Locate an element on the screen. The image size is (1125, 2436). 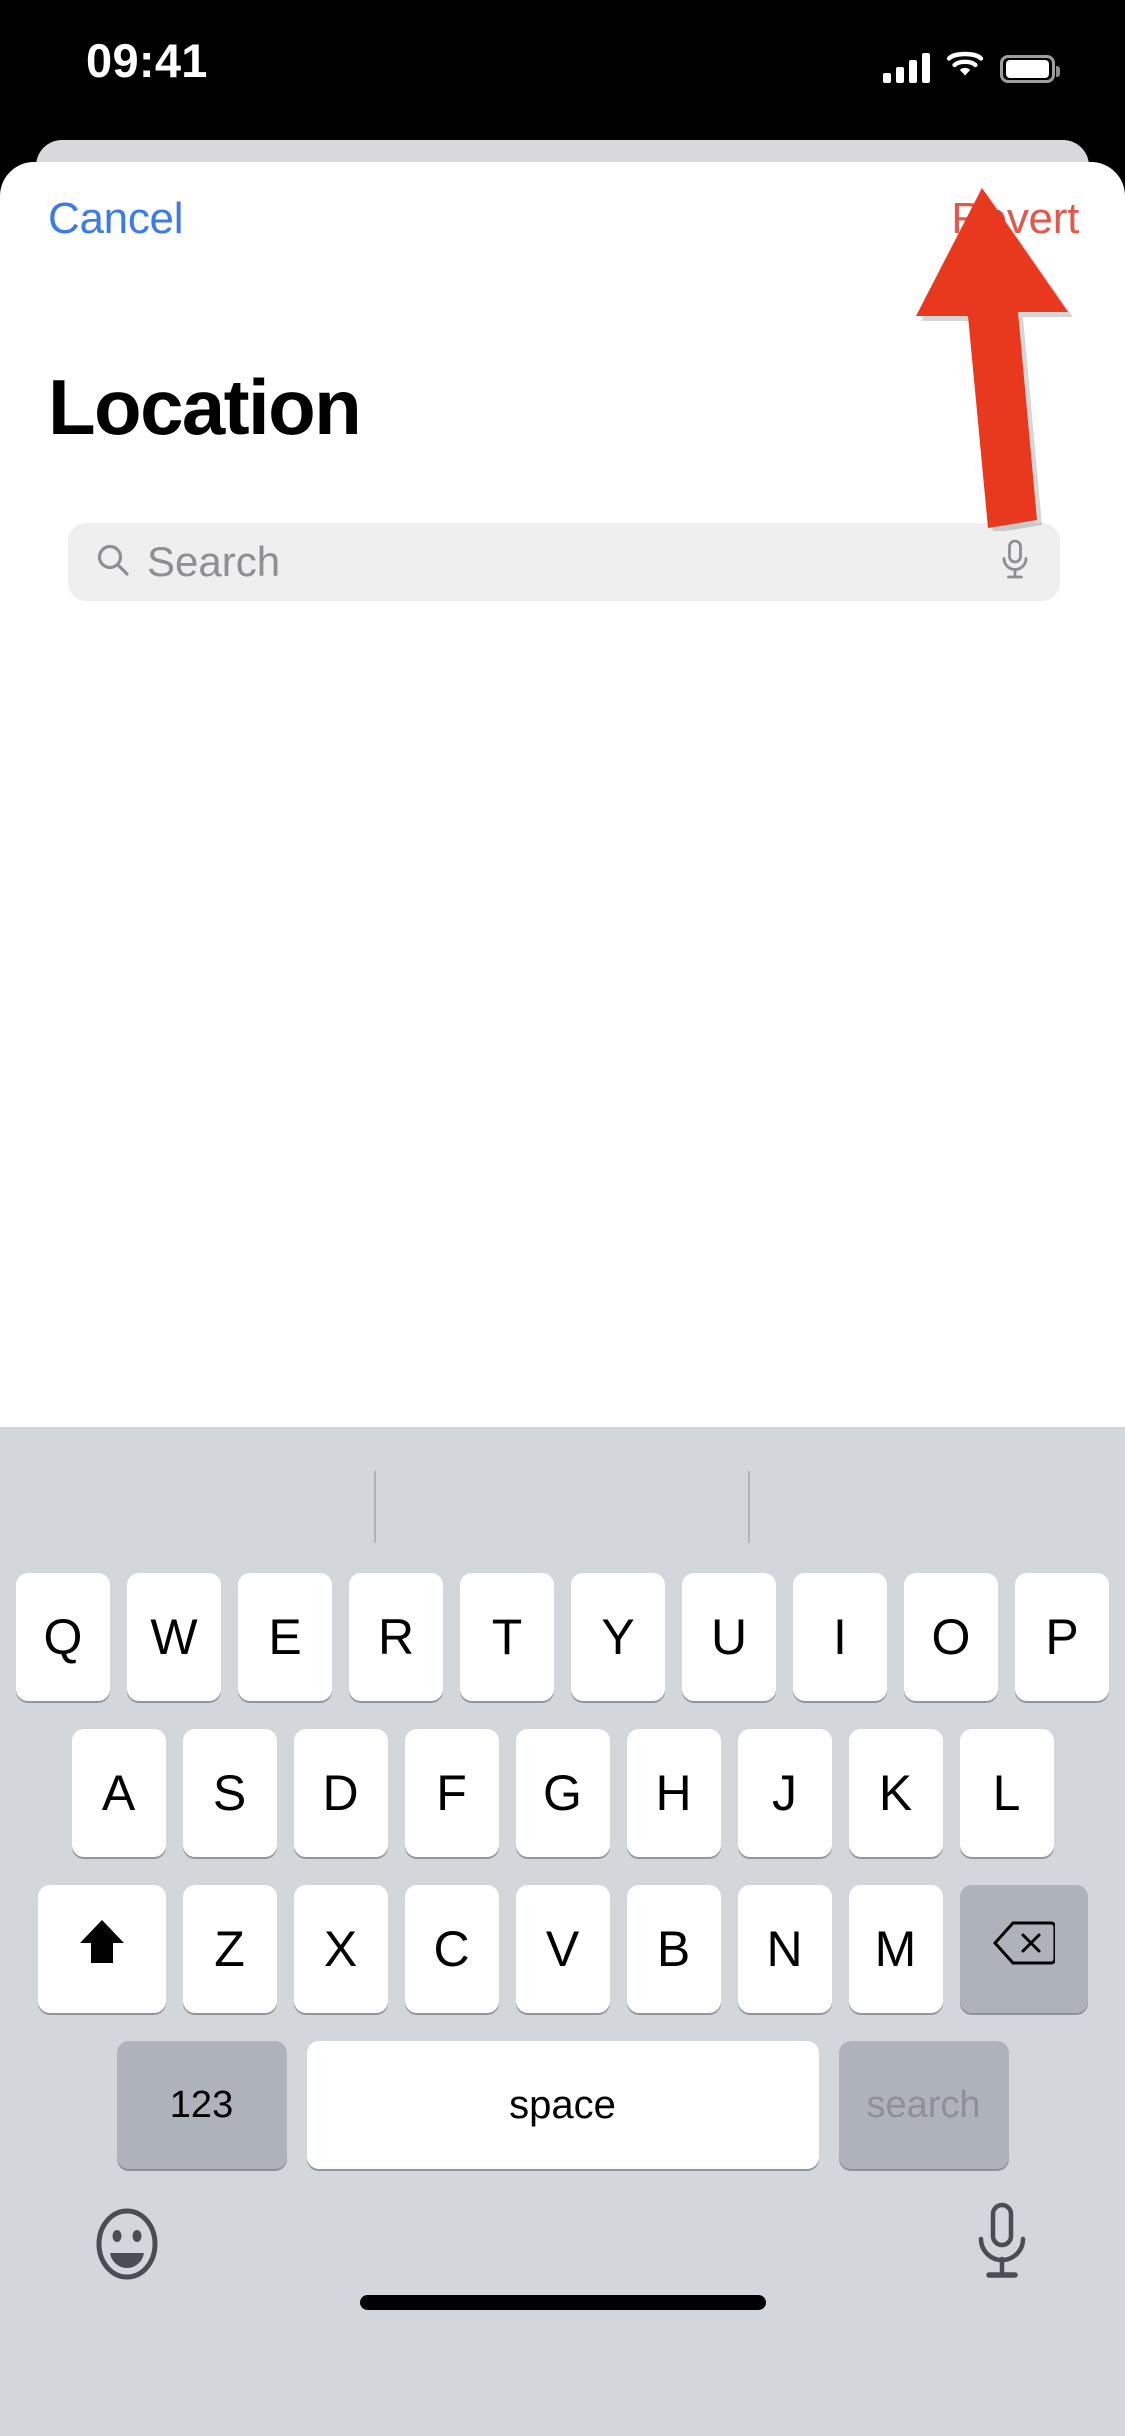
keyboard-row-1: Q W E R T Y U I O P is located at coordinates (562, 1637).